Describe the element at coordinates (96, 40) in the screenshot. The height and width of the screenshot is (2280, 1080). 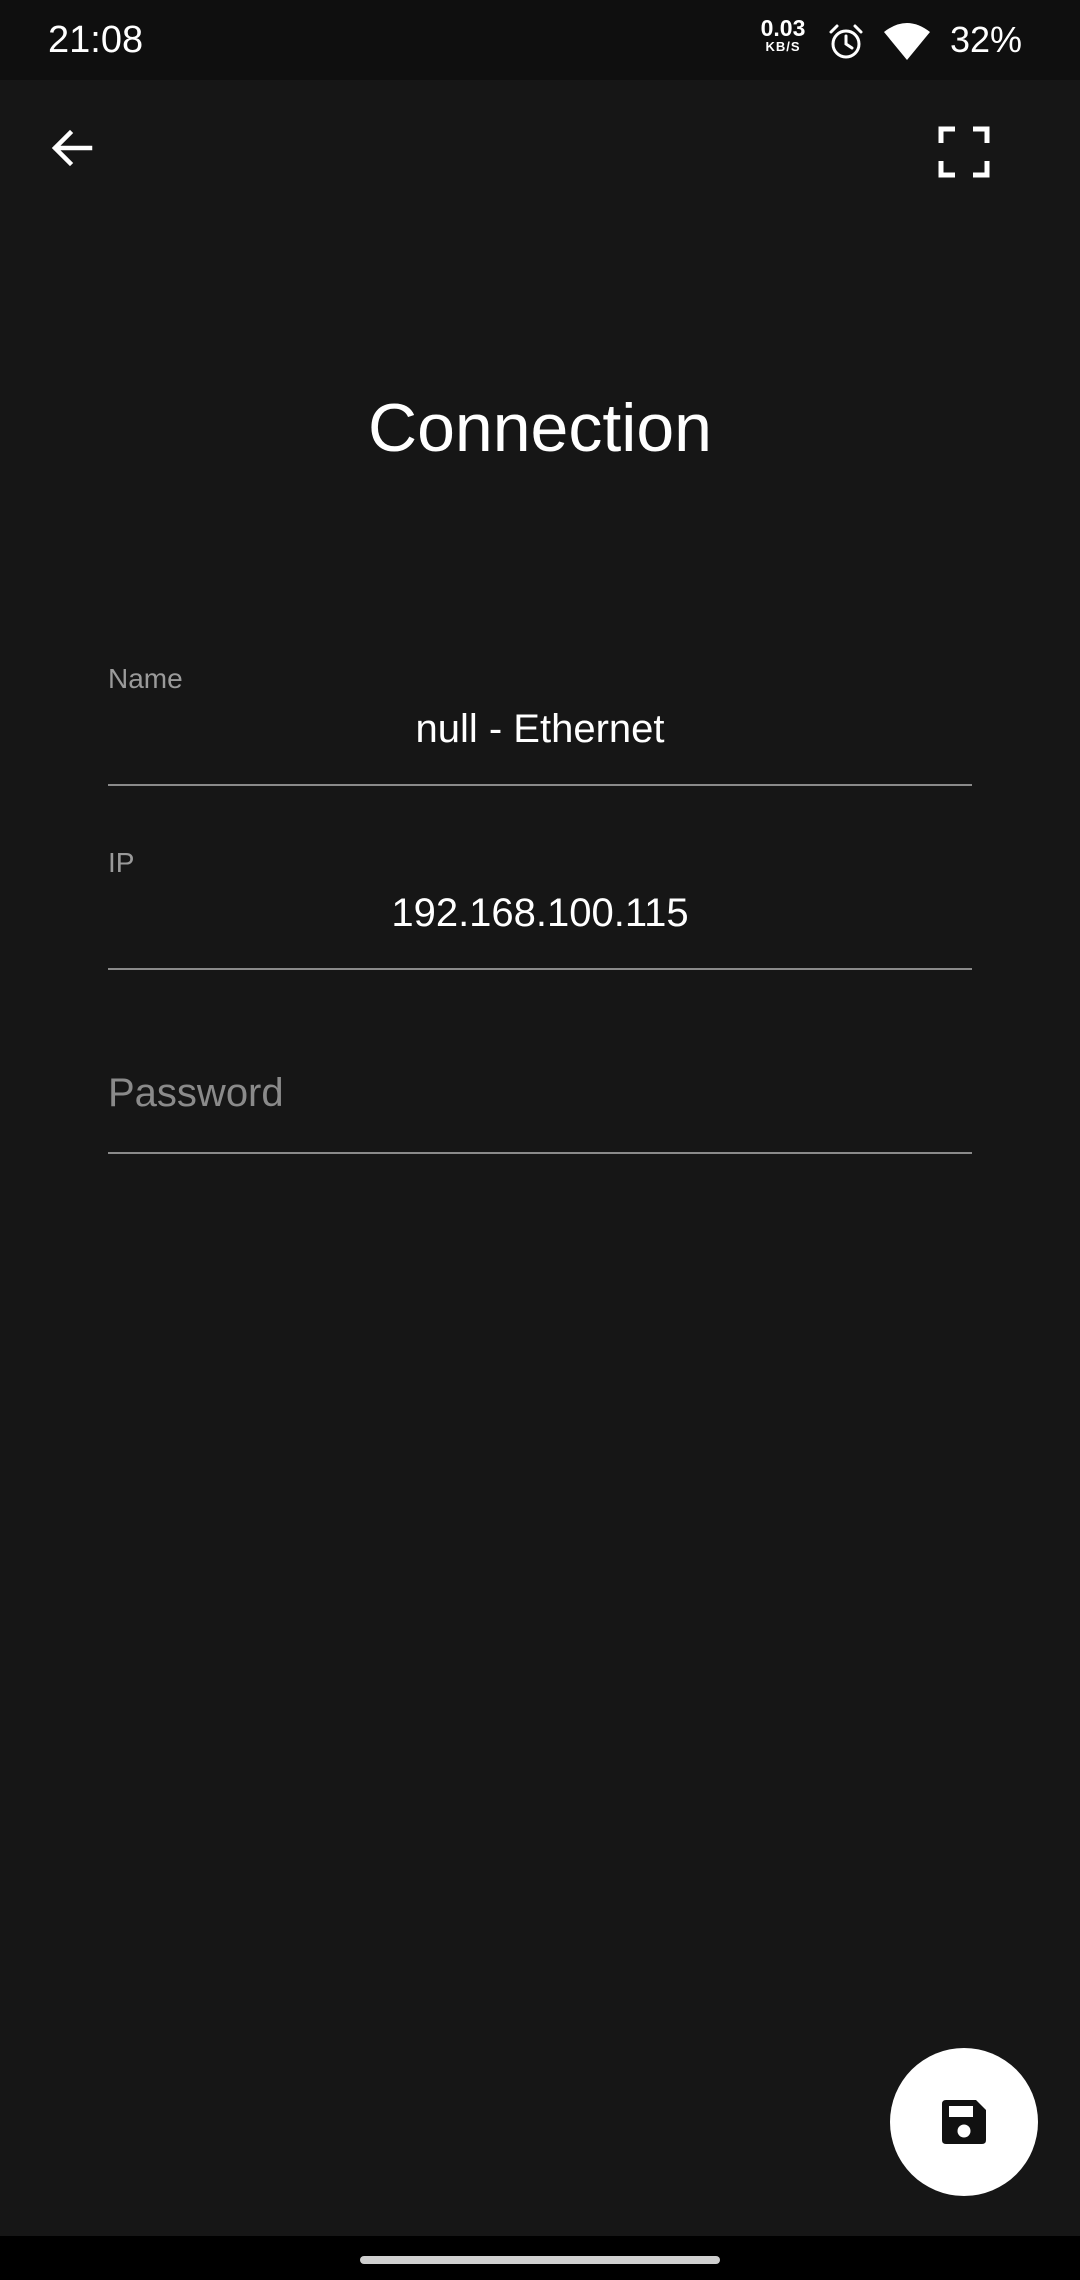
I see `status-time: 21:08` at that location.